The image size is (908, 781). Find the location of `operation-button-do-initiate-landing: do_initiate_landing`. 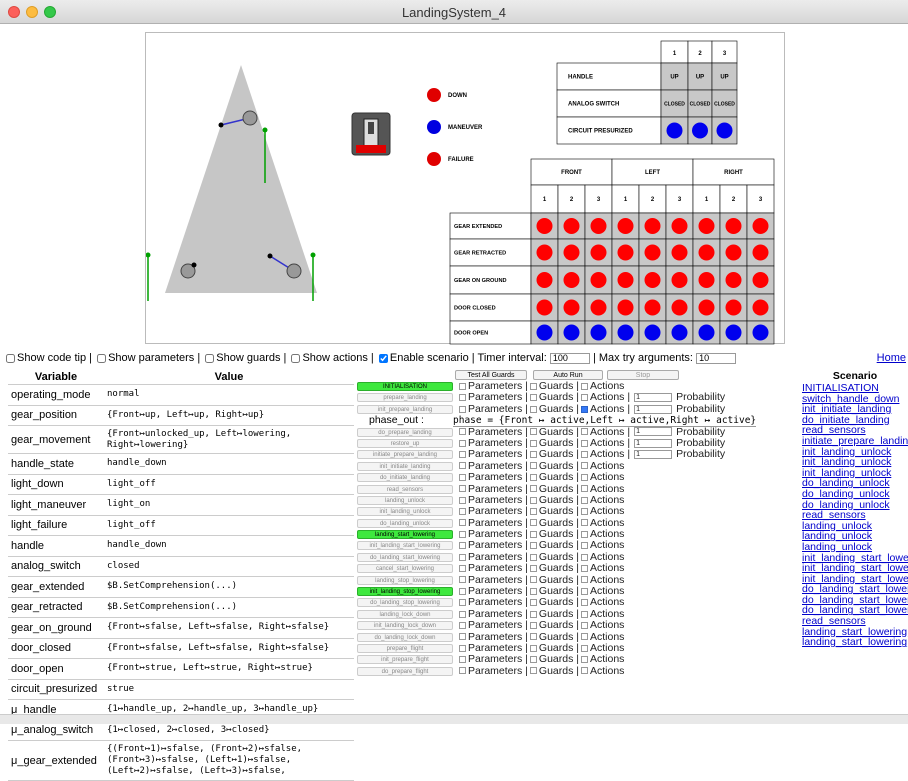

operation-button-do-initiate-landing: do_initiate_landing is located at coordinates (405, 478).